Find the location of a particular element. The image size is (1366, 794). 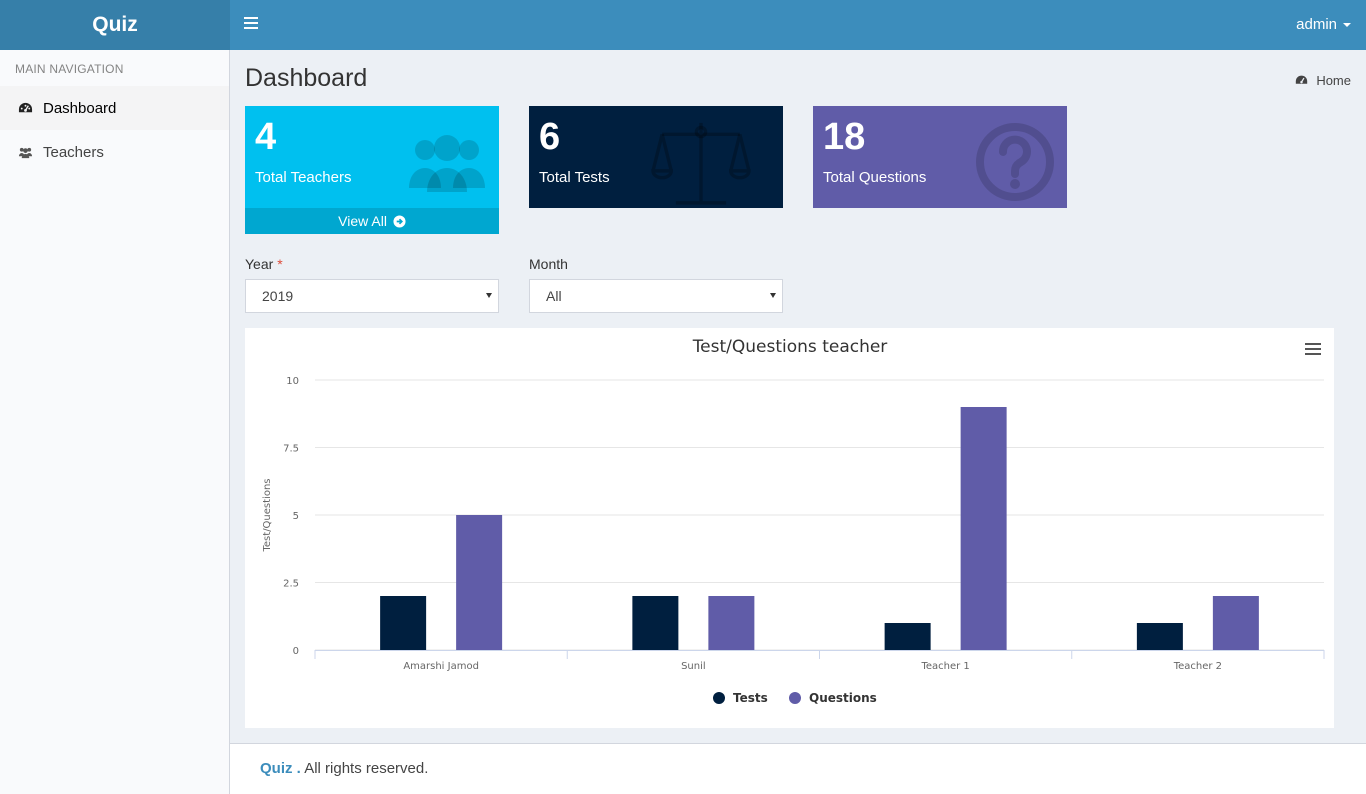

y-tick-label: 5 is located at coordinates (296, 516).